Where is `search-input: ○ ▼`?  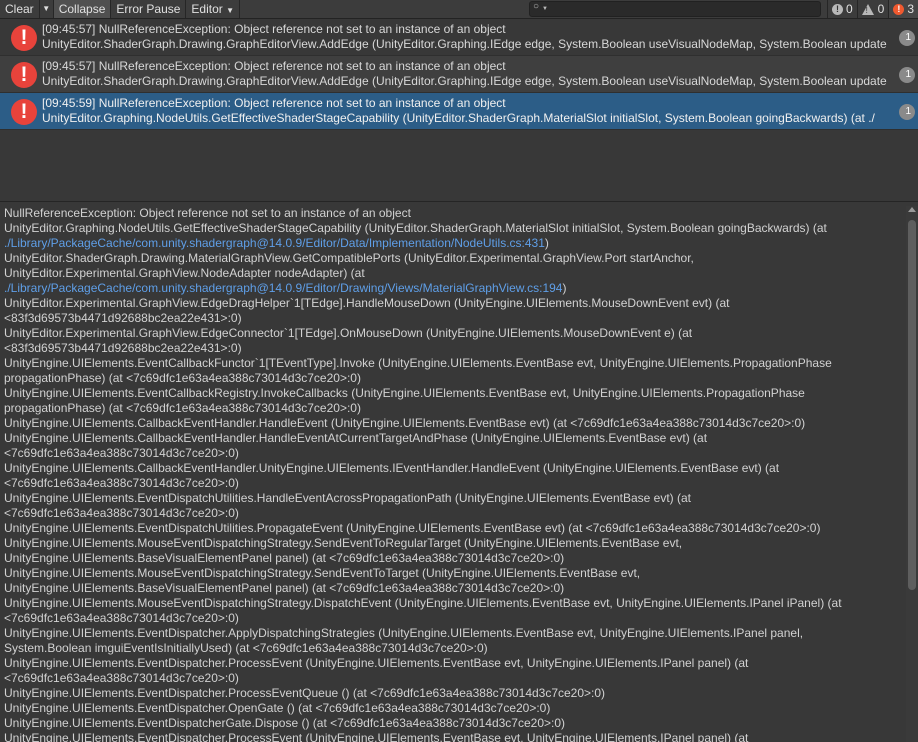 search-input: ○ ▼ is located at coordinates (674, 9).